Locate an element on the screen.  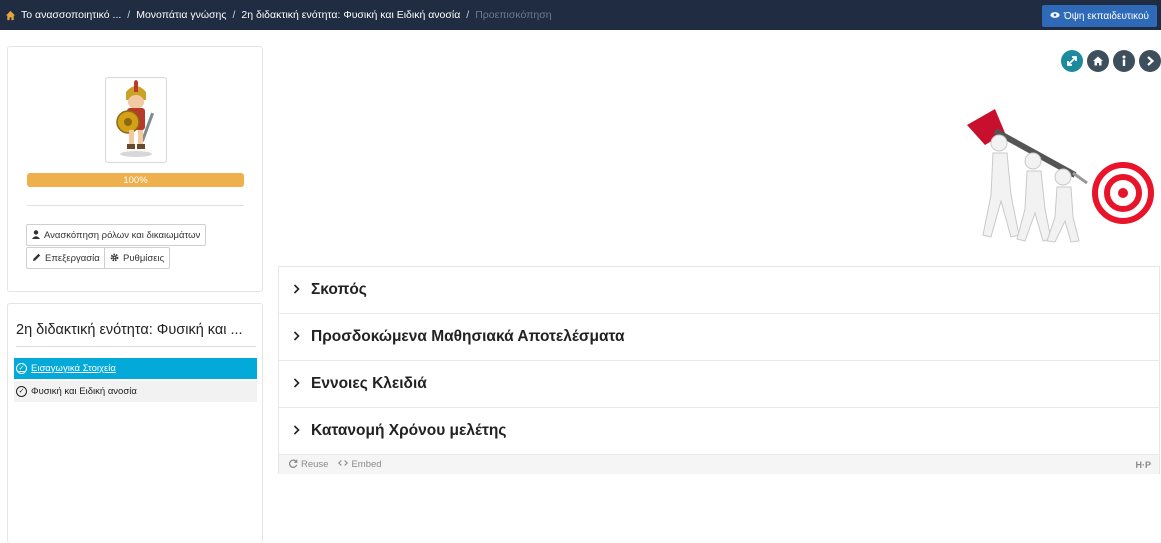
edit-label: Επεξεργασία is located at coordinates (72, 258).